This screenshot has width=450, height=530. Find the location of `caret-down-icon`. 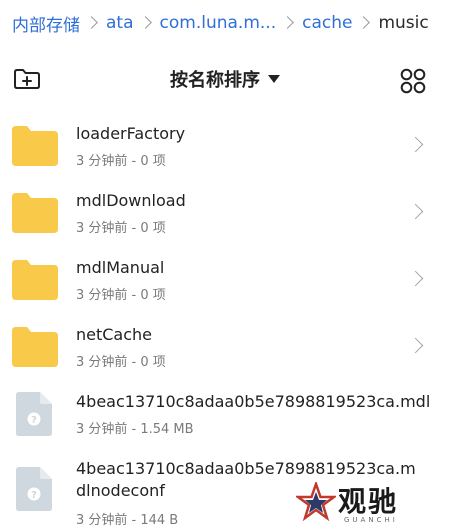

caret-down-icon is located at coordinates (274, 79).